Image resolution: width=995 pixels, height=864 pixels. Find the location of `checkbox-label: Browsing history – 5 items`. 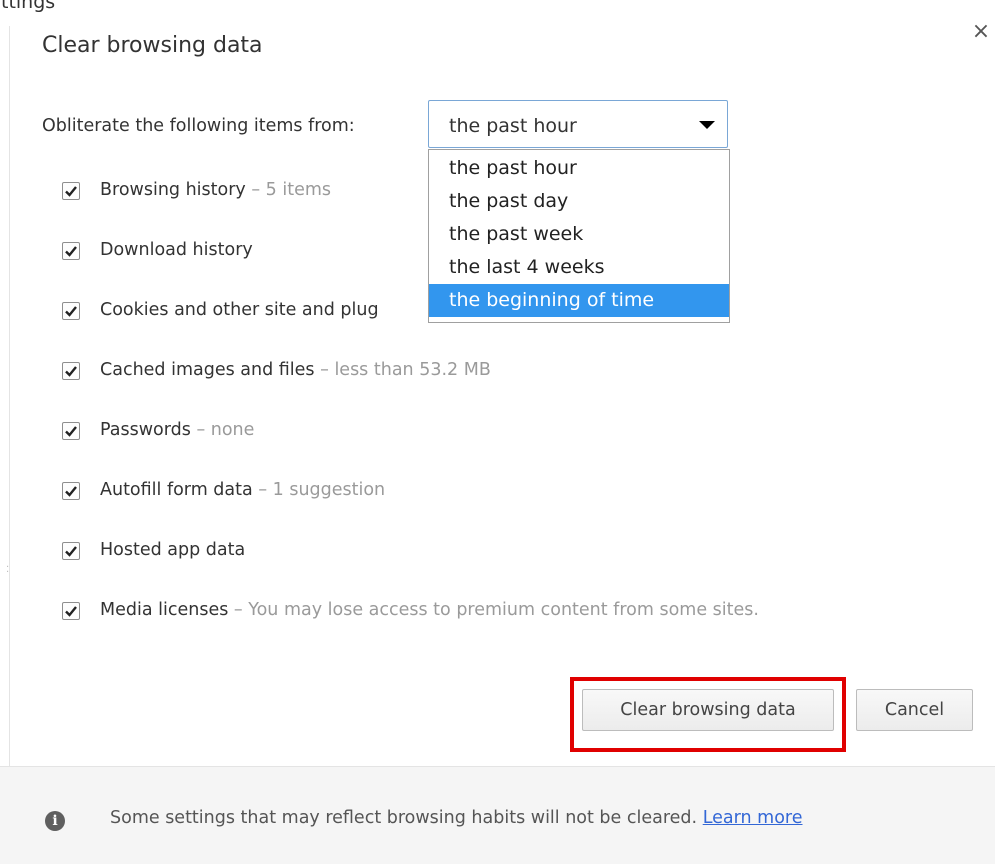

checkbox-label: Browsing history – 5 items is located at coordinates (215, 190).